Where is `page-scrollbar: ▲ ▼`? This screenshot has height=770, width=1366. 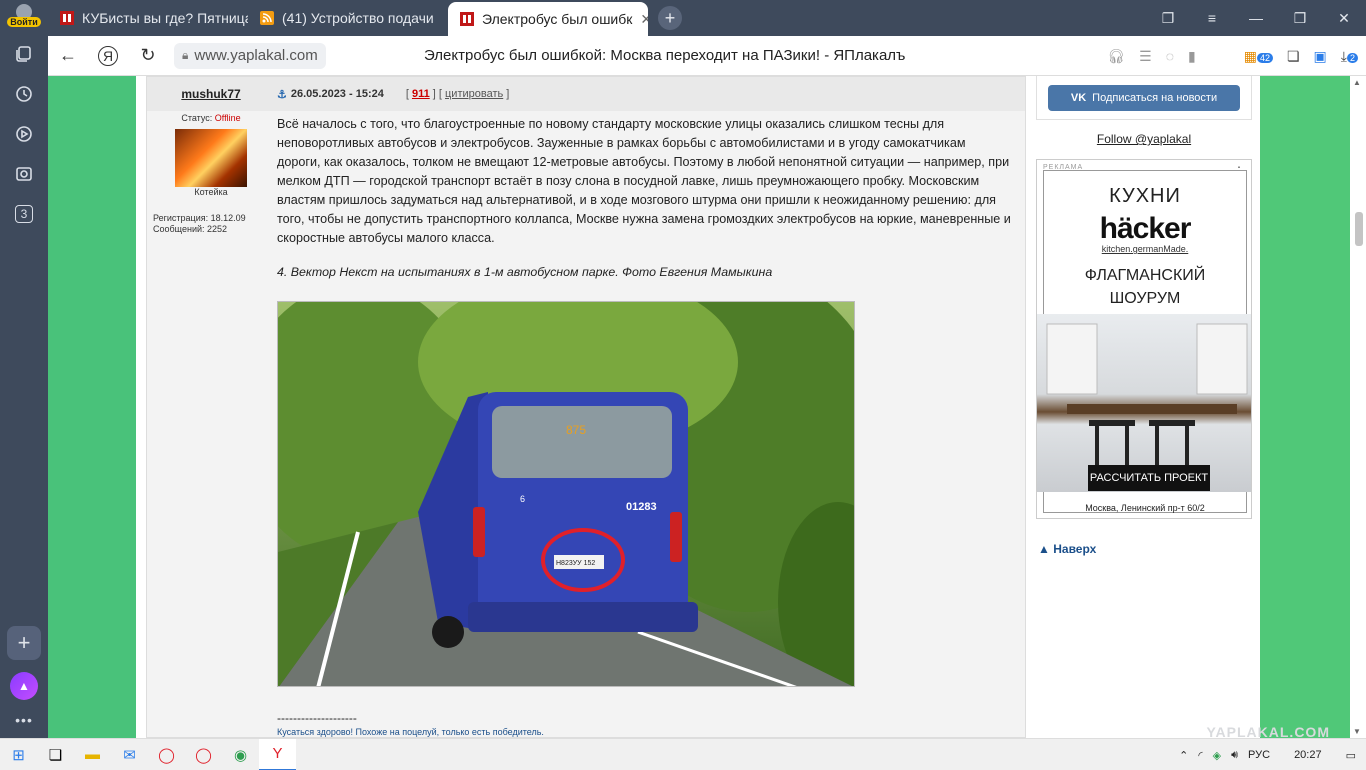
page-scrollbar: ▲ ▼ is located at coordinates (1358, 407).